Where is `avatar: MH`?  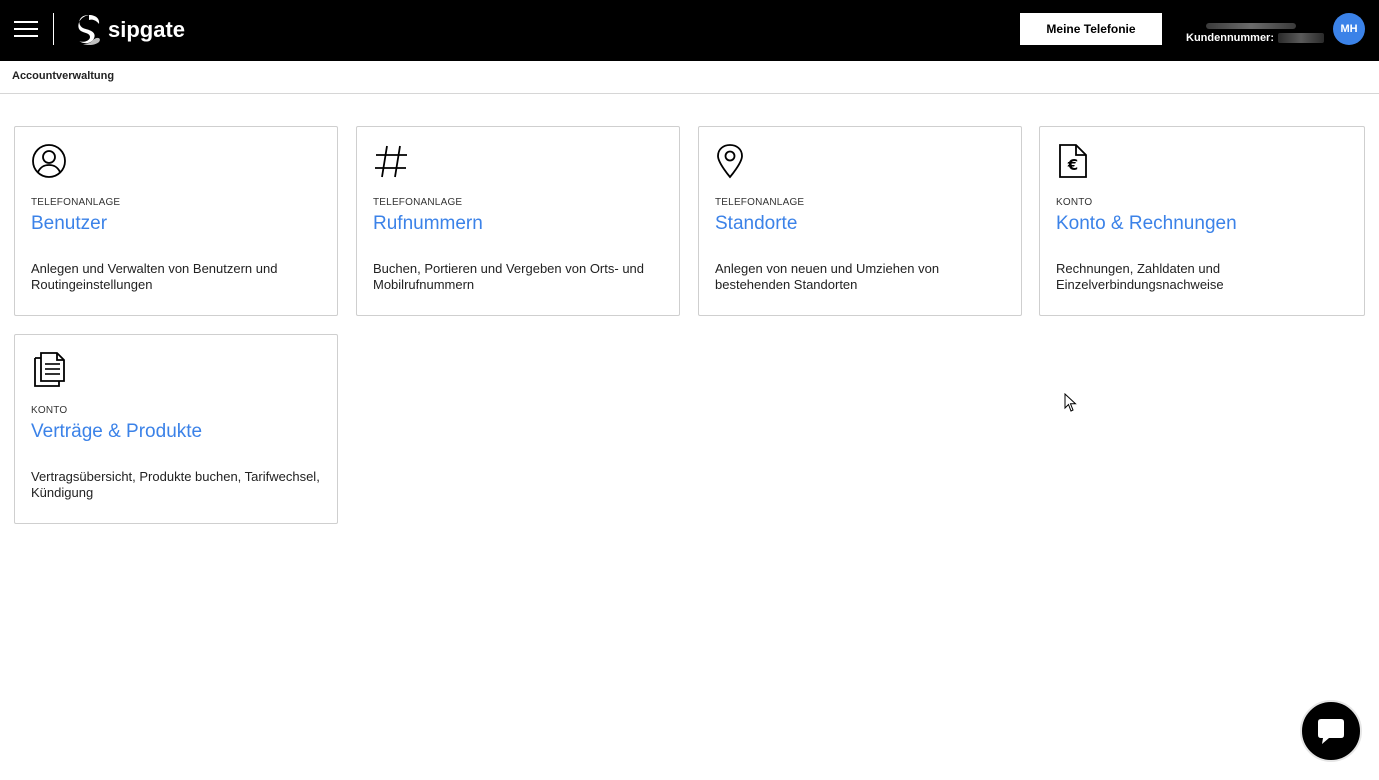
avatar: MH is located at coordinates (1349, 29).